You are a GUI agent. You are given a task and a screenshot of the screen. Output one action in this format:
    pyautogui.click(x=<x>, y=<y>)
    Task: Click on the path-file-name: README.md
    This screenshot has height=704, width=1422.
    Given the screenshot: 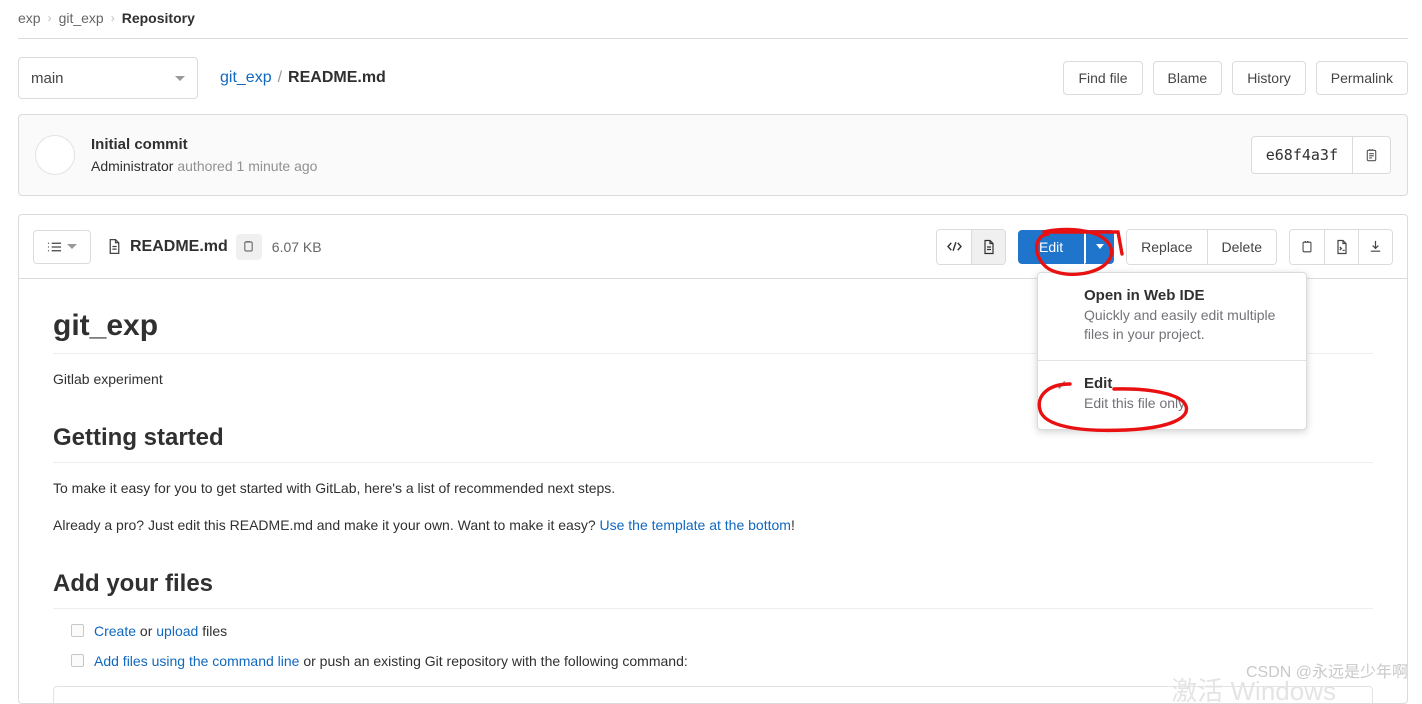 What is the action you would take?
    pyautogui.click(x=337, y=77)
    